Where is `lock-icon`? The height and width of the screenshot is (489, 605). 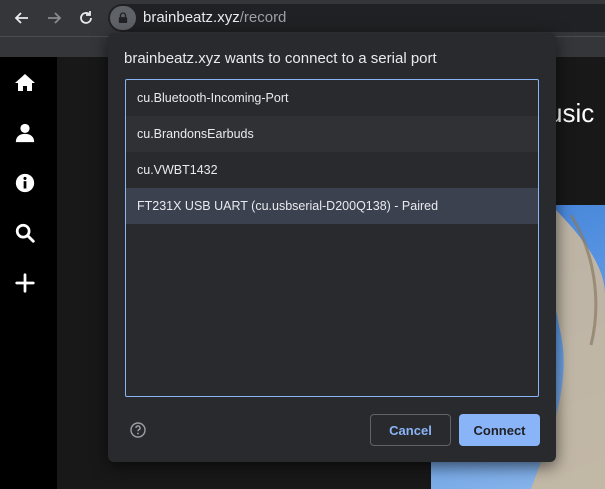 lock-icon is located at coordinates (123, 18).